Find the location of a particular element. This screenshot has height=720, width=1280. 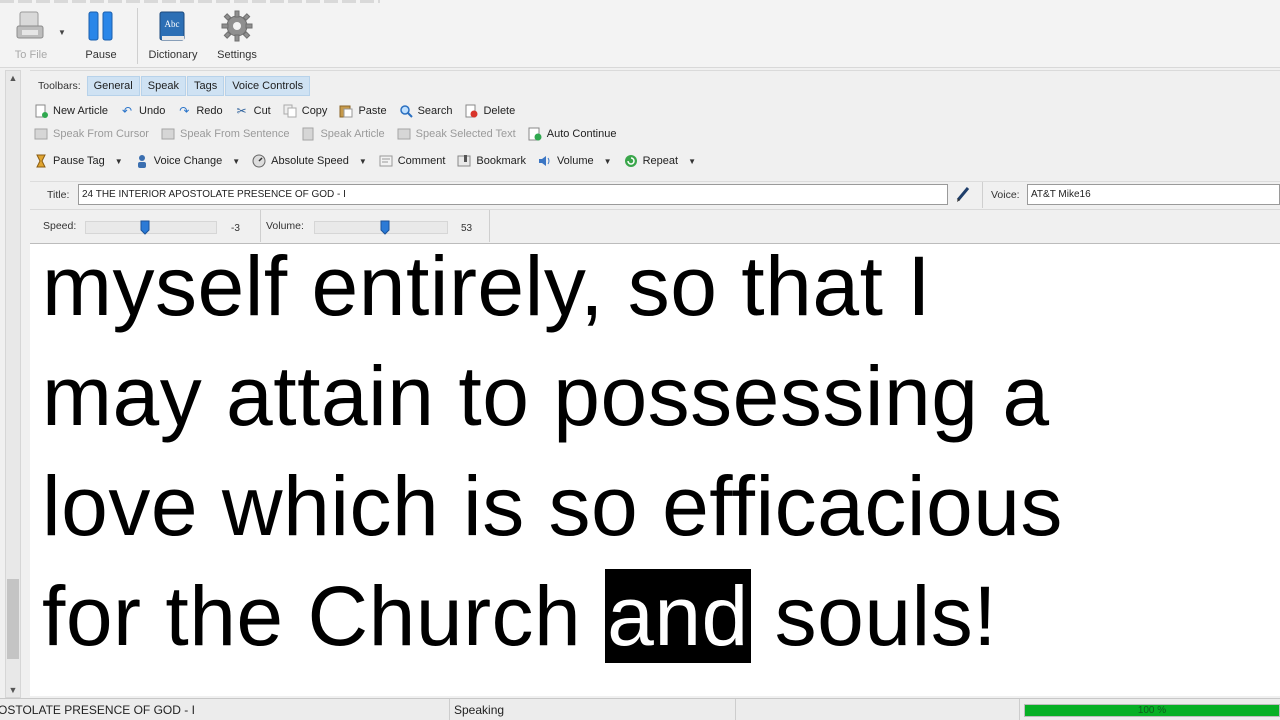

cut-off-title-strip is located at coordinates (190, 1).